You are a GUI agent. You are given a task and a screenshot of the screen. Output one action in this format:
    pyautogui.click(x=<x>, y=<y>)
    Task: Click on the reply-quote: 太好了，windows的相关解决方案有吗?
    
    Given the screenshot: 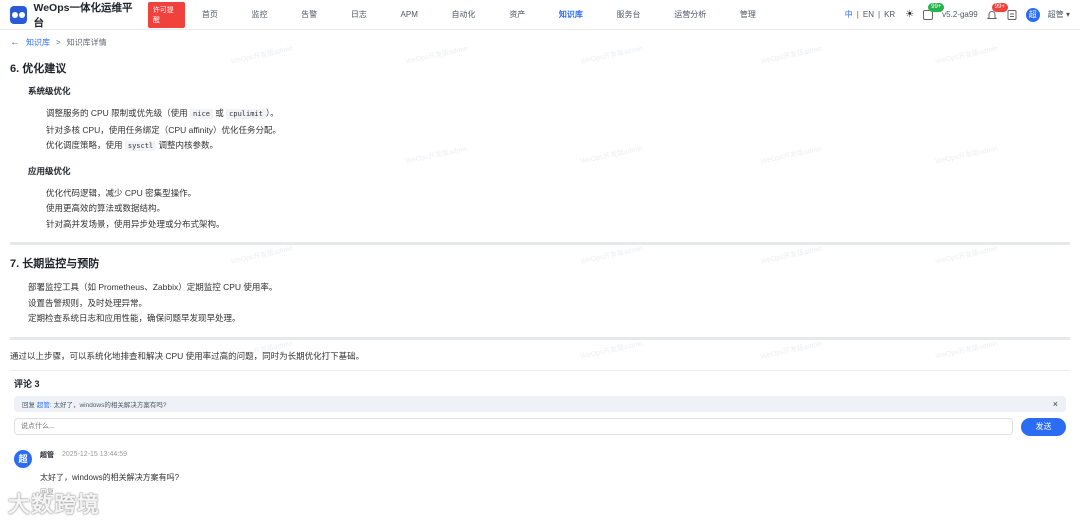 What is the action you would take?
    pyautogui.click(x=110, y=405)
    